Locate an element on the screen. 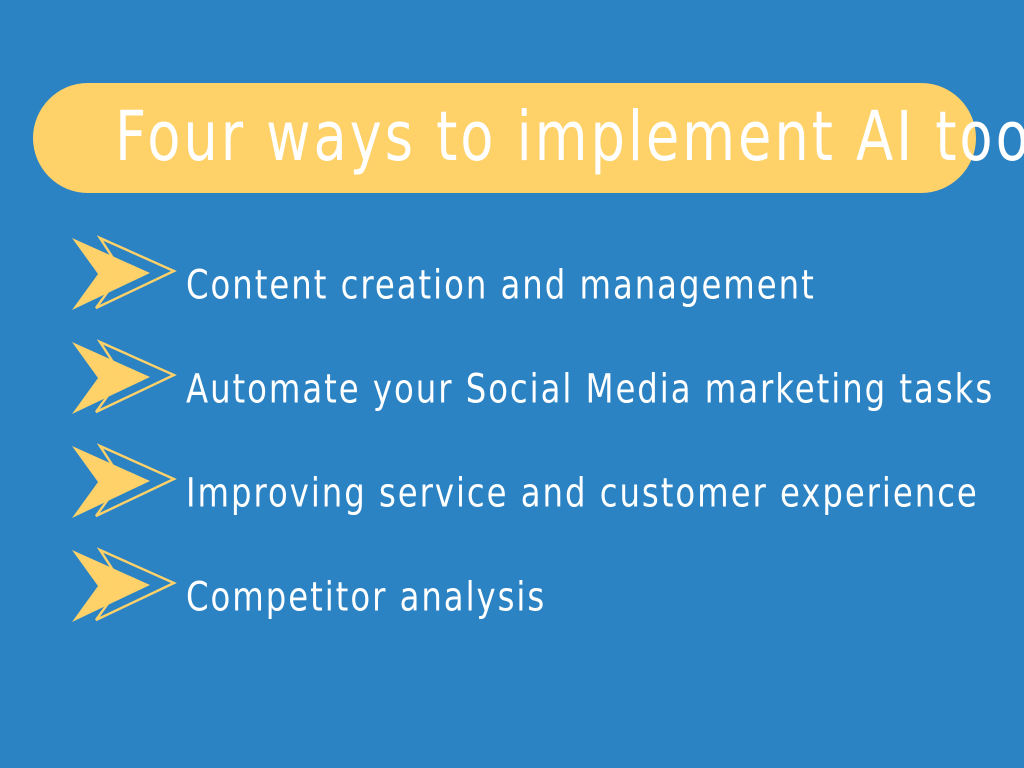 Image resolution: width=1024 pixels, height=768 pixels. list-item: Competitor analysis is located at coordinates (512, 596).